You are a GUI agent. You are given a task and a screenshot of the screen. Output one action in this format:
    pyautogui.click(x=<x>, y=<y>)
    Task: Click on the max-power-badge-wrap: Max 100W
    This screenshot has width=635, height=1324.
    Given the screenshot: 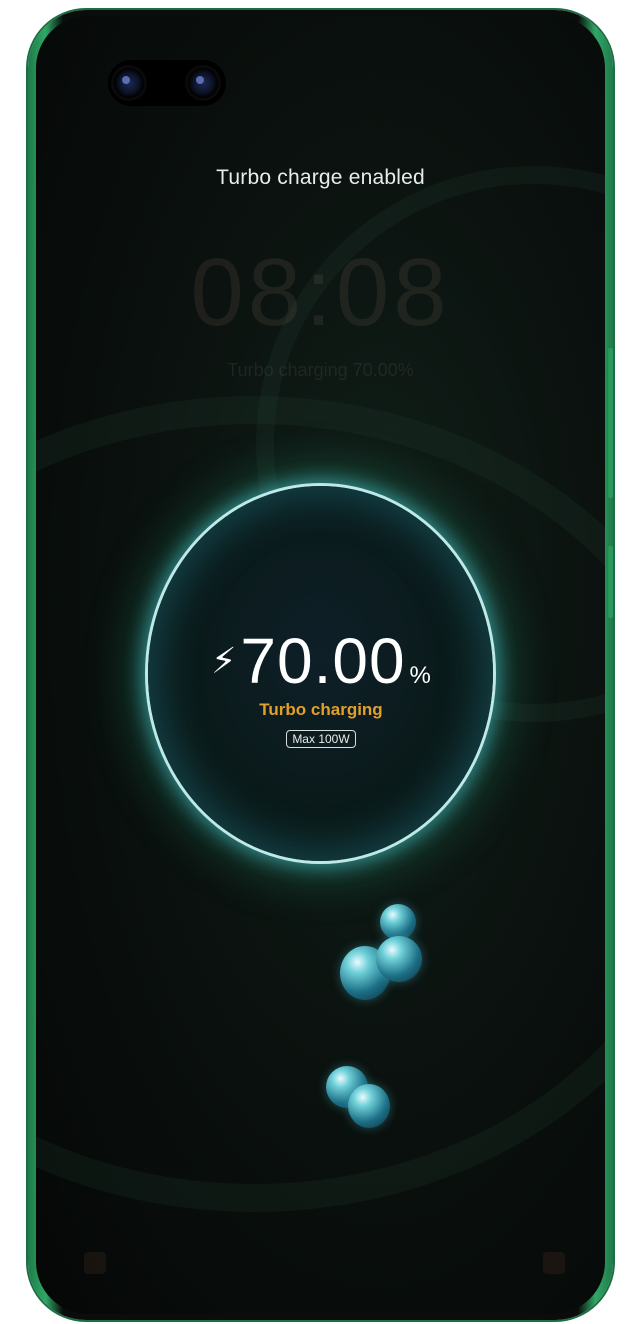 What is the action you would take?
    pyautogui.click(x=320, y=739)
    